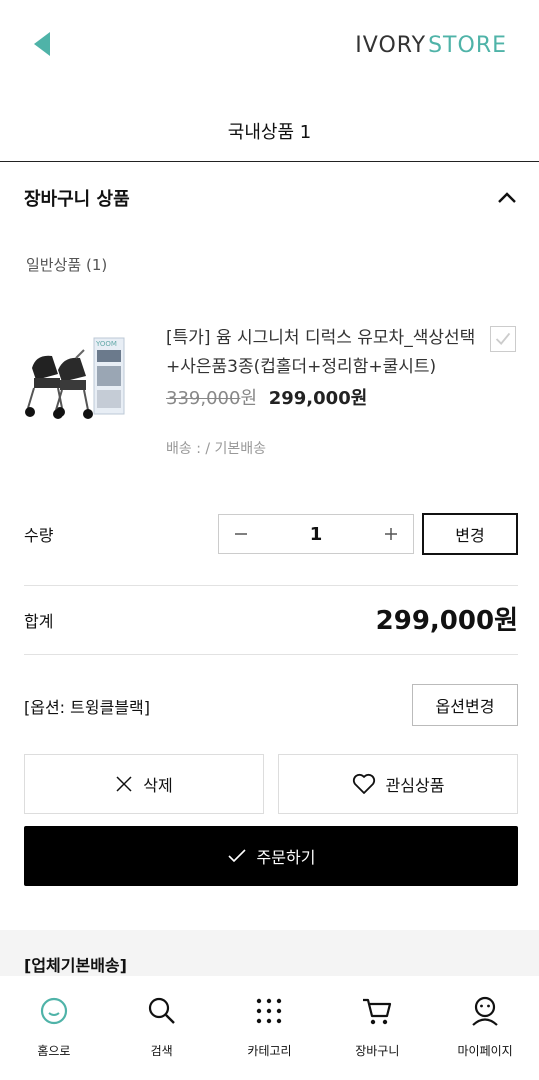 The image size is (539, 1080). What do you see at coordinates (203, 398) in the screenshot?
I see `original-price: 339,000` at bounding box center [203, 398].